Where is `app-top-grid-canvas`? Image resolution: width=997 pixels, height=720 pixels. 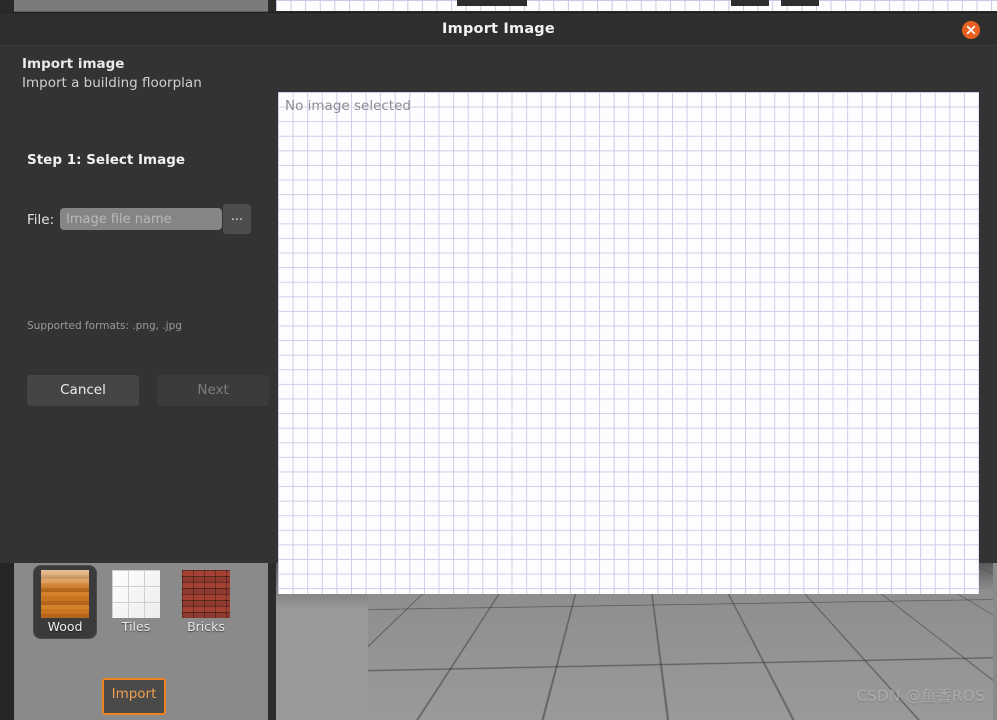
app-top-grid-canvas is located at coordinates (636, 5).